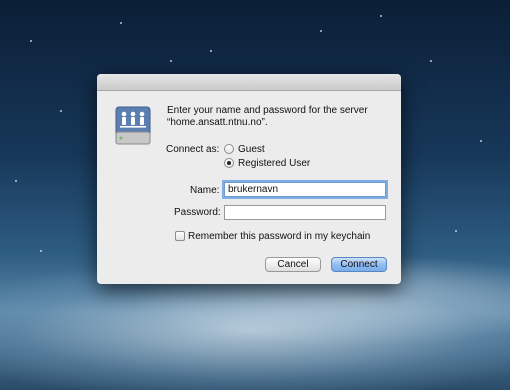 The width and height of the screenshot is (510, 390). I want to click on radio-registered-user, so click(229, 163).